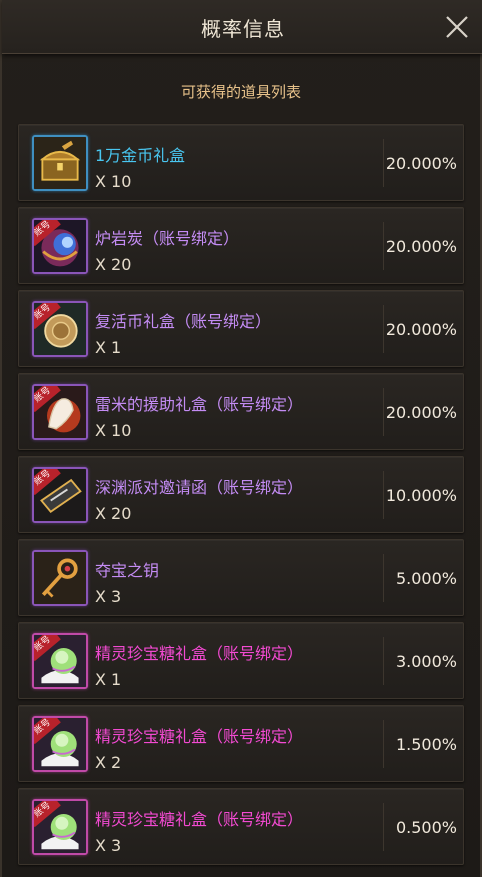  Describe the element at coordinates (60, 163) in the screenshot. I see `gold-chest-icon` at that location.